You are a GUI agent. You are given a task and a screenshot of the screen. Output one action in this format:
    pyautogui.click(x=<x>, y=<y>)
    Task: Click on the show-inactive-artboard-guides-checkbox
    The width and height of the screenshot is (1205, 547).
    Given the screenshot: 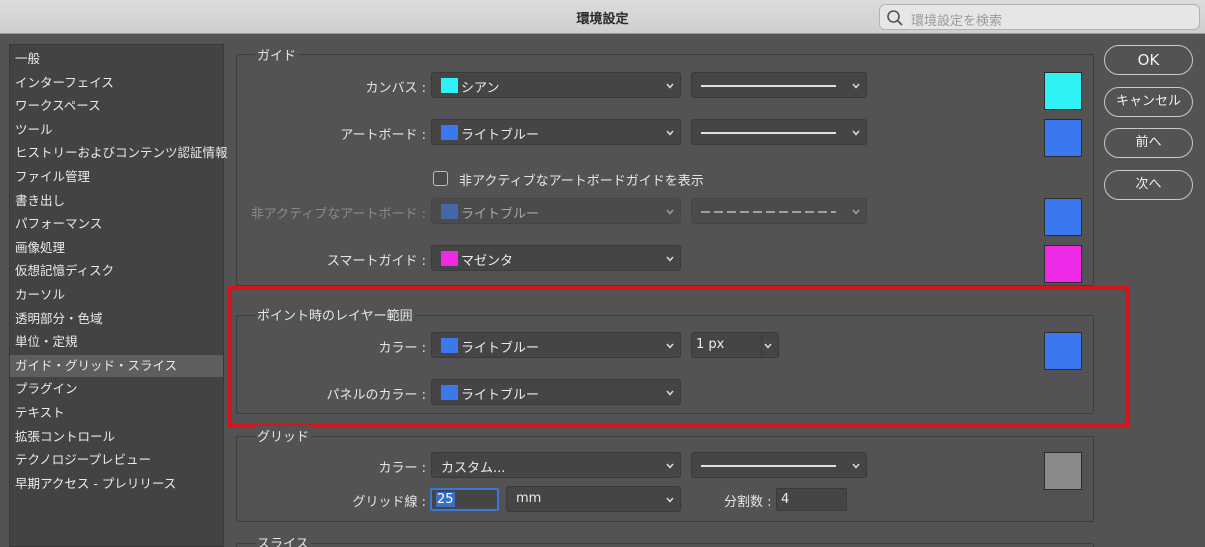 What is the action you would take?
    pyautogui.click(x=440, y=178)
    